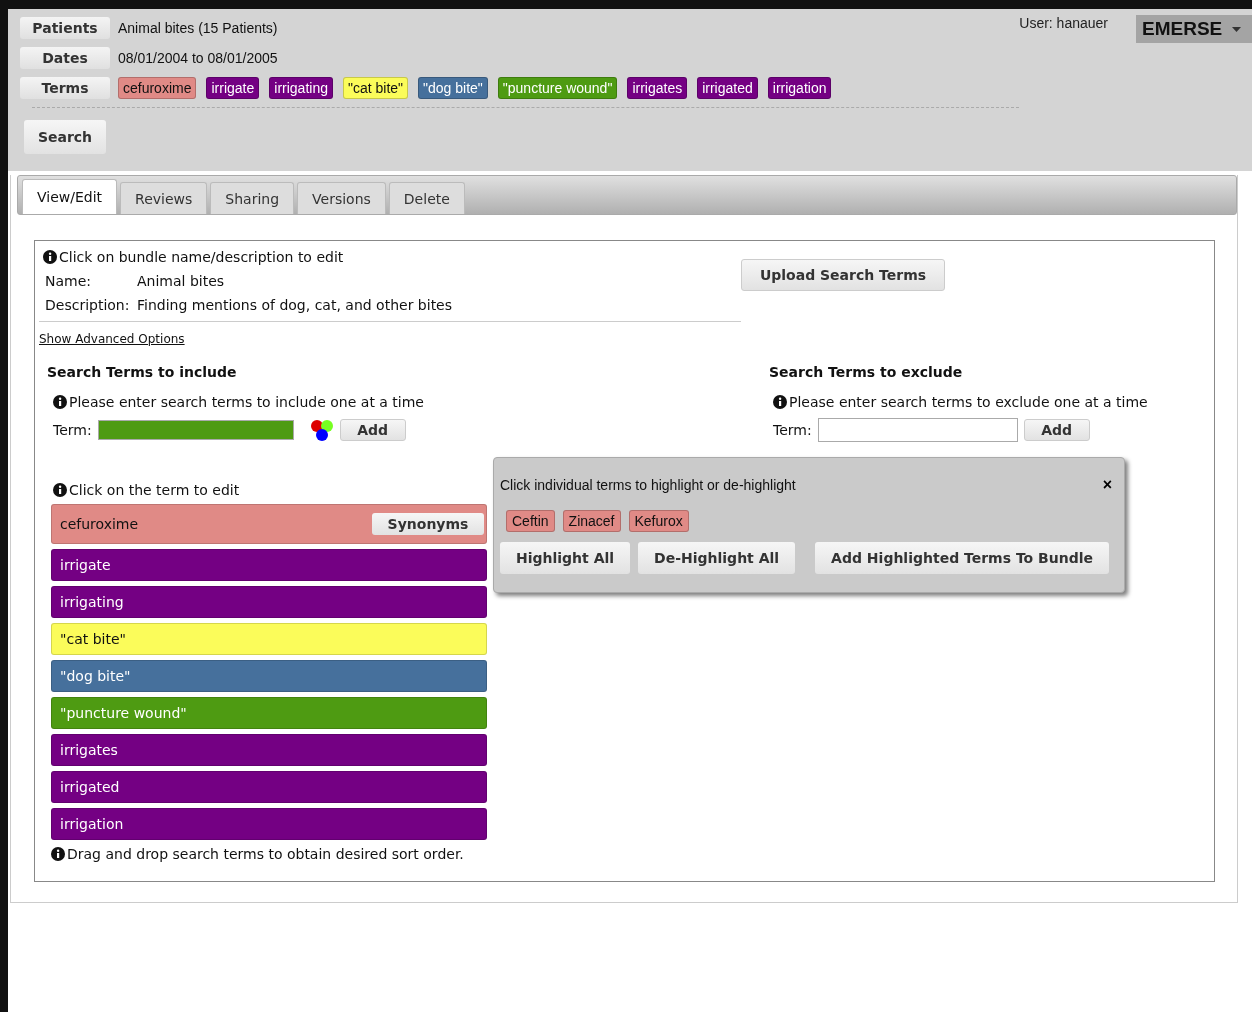 This screenshot has height=1021, width=1252. I want to click on upload-button: Upload Search Terms, so click(843, 275).